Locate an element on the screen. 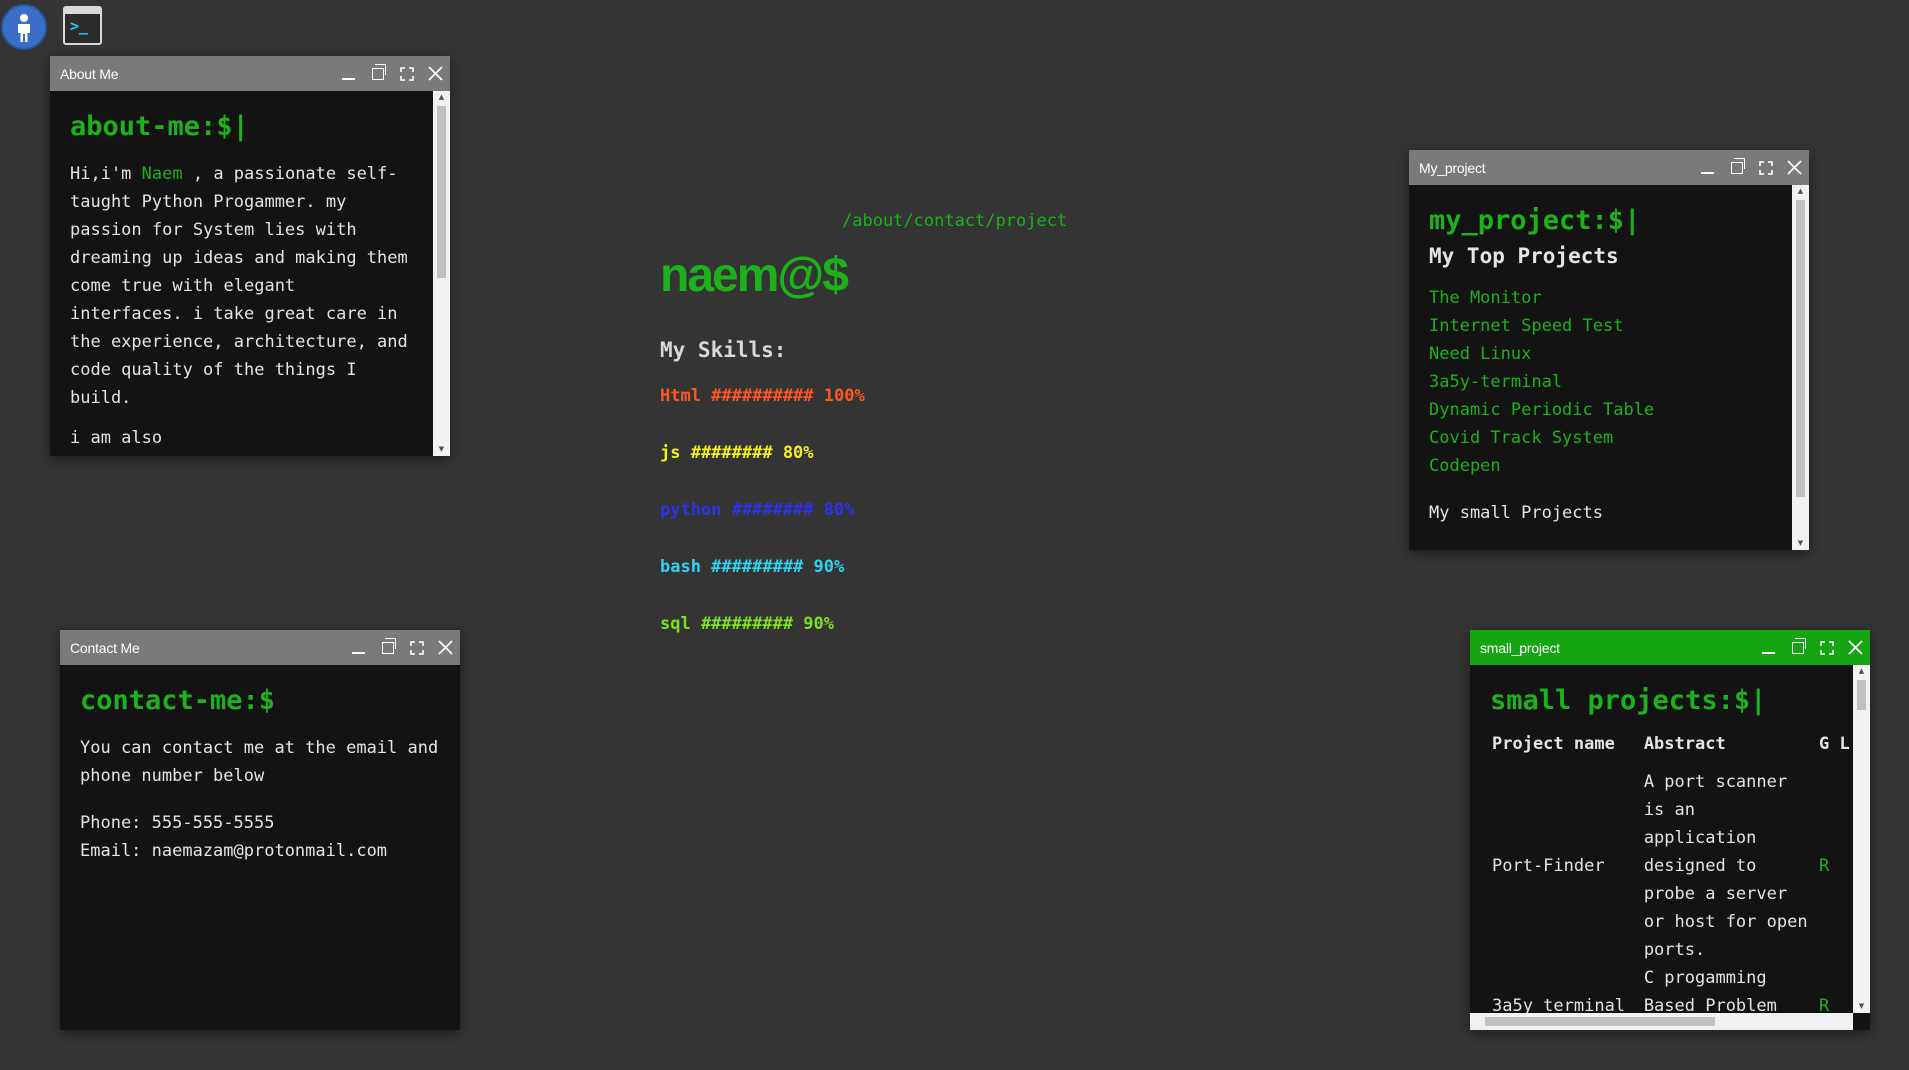  about-scrollbar: ▲ ▼ is located at coordinates (441, 273).